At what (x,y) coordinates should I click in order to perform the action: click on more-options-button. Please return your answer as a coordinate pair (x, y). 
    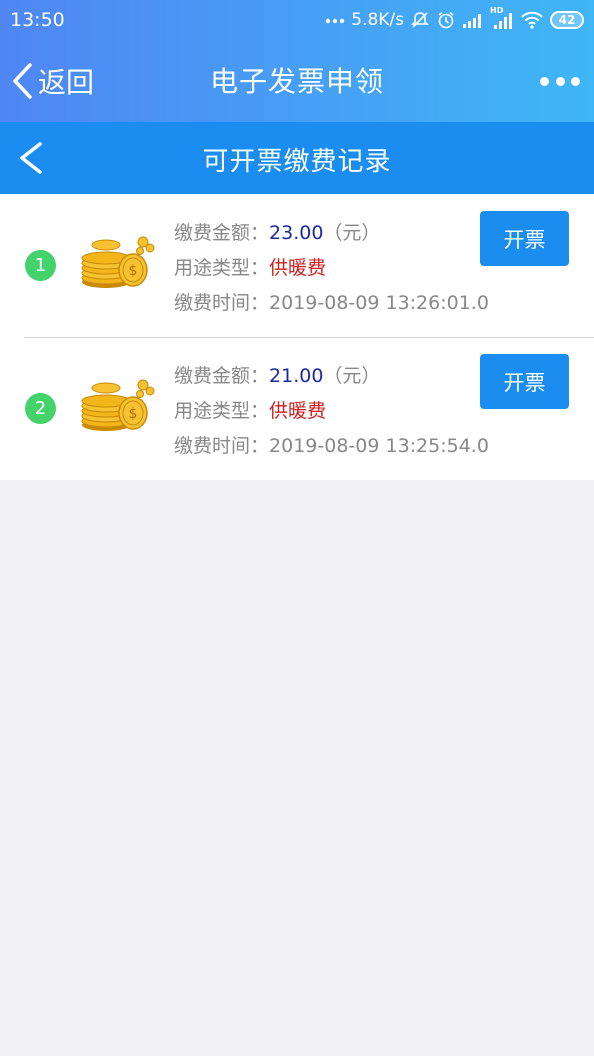
    Looking at the image, I should click on (560, 81).